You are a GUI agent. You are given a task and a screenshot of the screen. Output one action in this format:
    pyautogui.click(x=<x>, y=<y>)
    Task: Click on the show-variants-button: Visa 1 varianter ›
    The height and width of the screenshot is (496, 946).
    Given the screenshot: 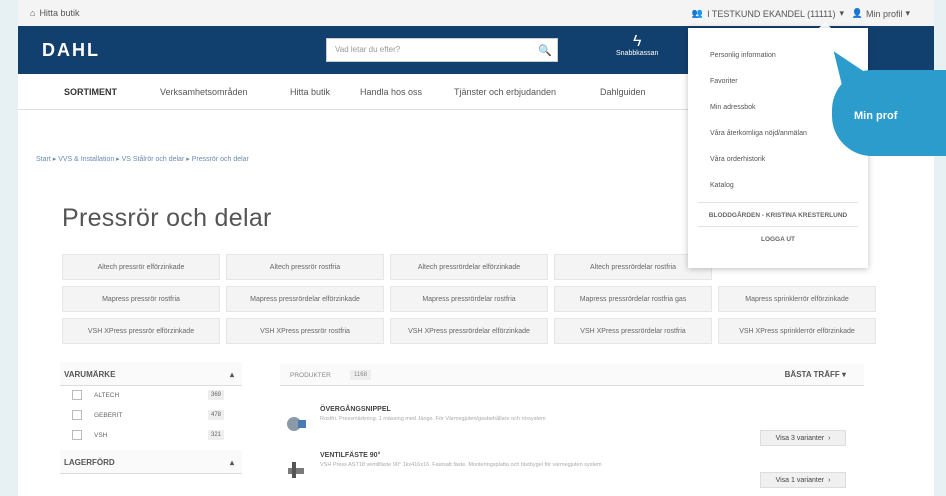 What is the action you would take?
    pyautogui.click(x=803, y=480)
    